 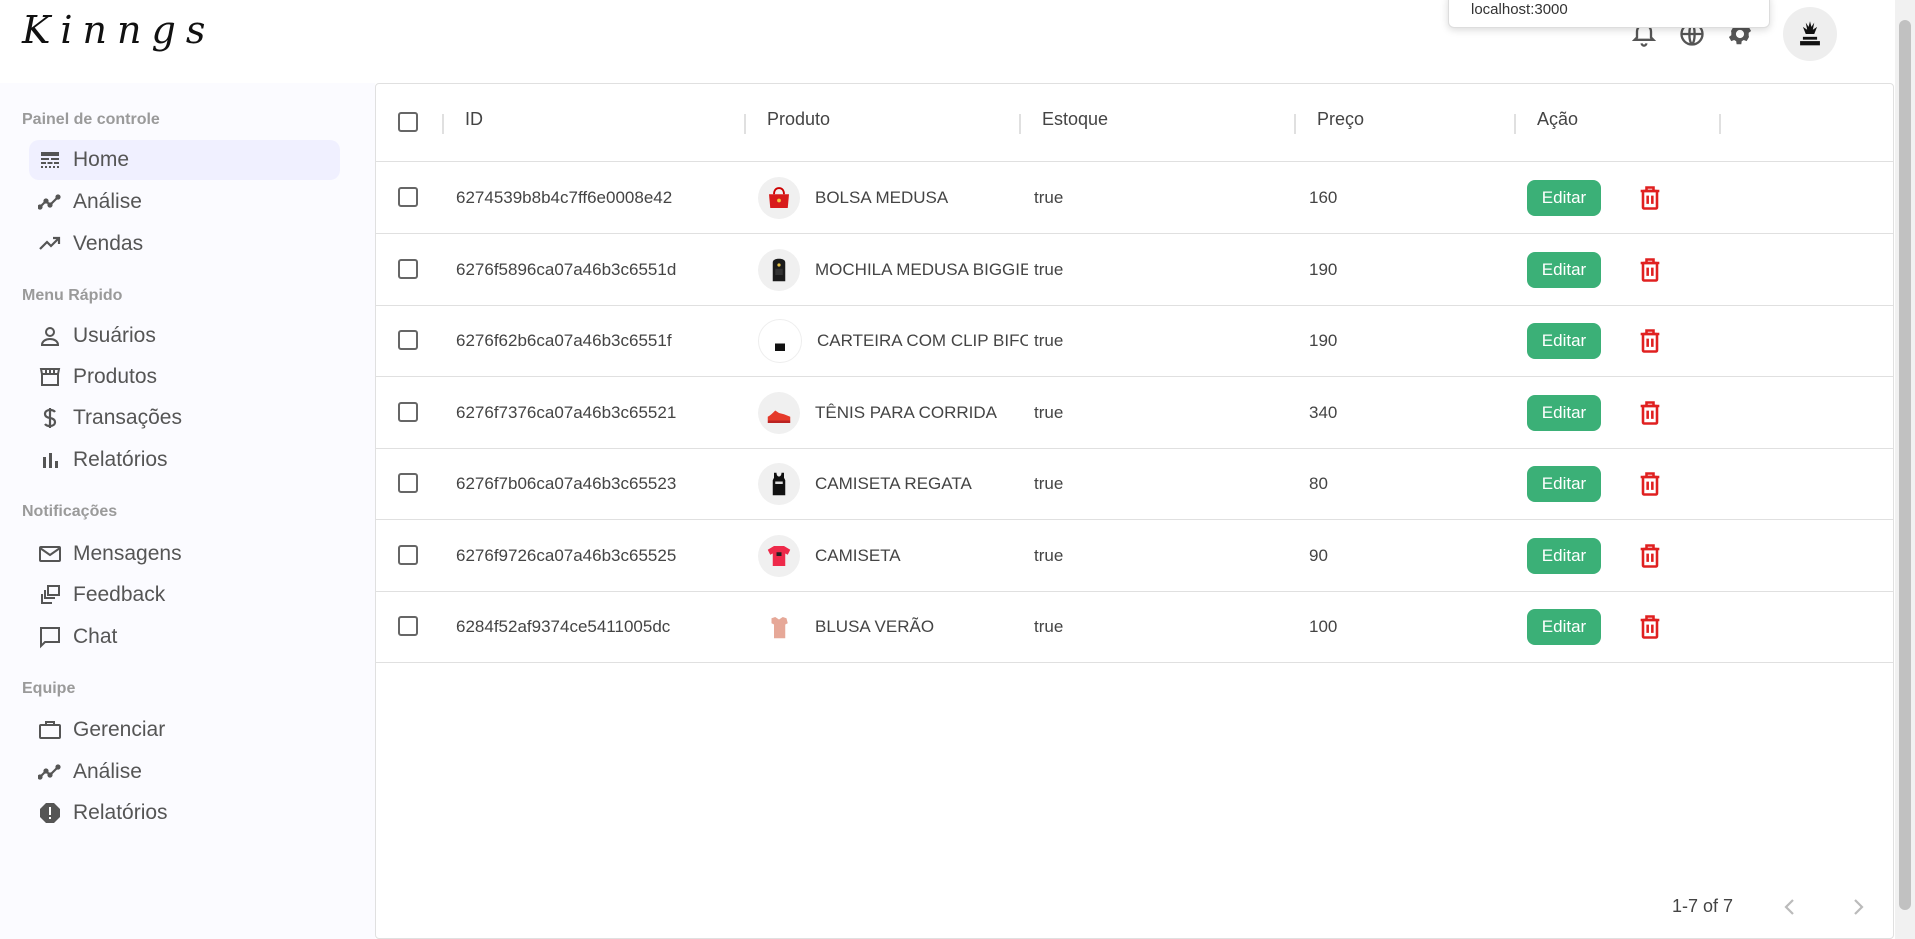 What do you see at coordinates (184, 418) in the screenshot?
I see `sidebar-item-transacoes: Transações` at bounding box center [184, 418].